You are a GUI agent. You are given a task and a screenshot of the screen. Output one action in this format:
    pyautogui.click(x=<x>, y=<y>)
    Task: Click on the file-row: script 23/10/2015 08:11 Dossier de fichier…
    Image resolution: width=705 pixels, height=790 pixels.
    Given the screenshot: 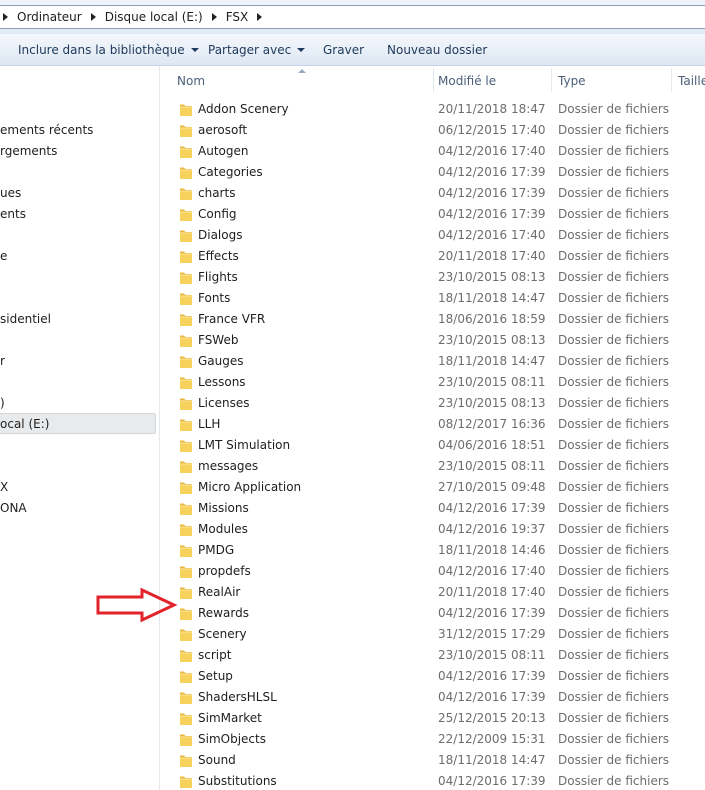 What is the action you would take?
    pyautogui.click(x=436, y=655)
    